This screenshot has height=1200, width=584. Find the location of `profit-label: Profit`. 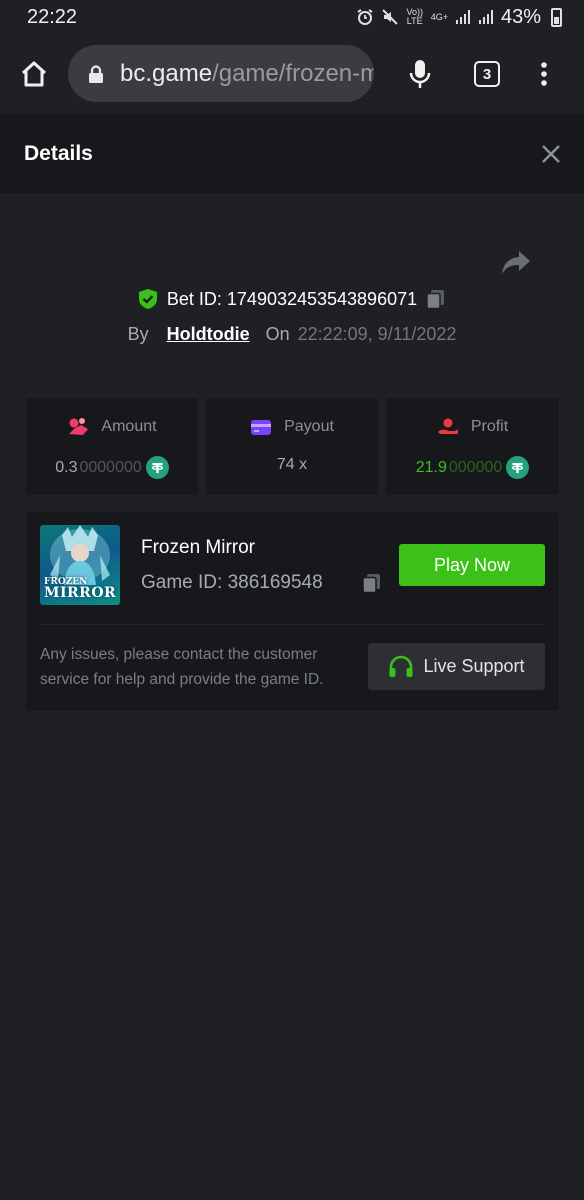

profit-label: Profit is located at coordinates (489, 426).